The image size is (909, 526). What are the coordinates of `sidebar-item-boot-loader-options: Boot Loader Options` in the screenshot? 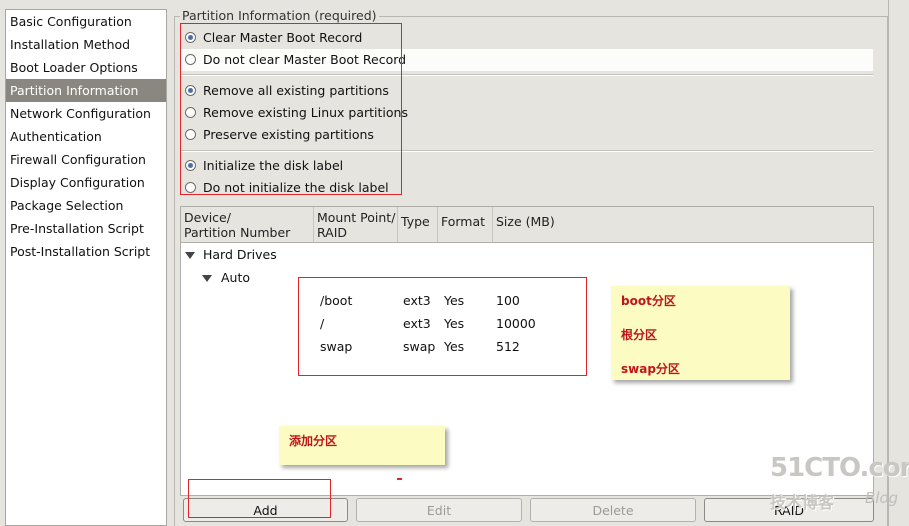 It's located at (86, 67).